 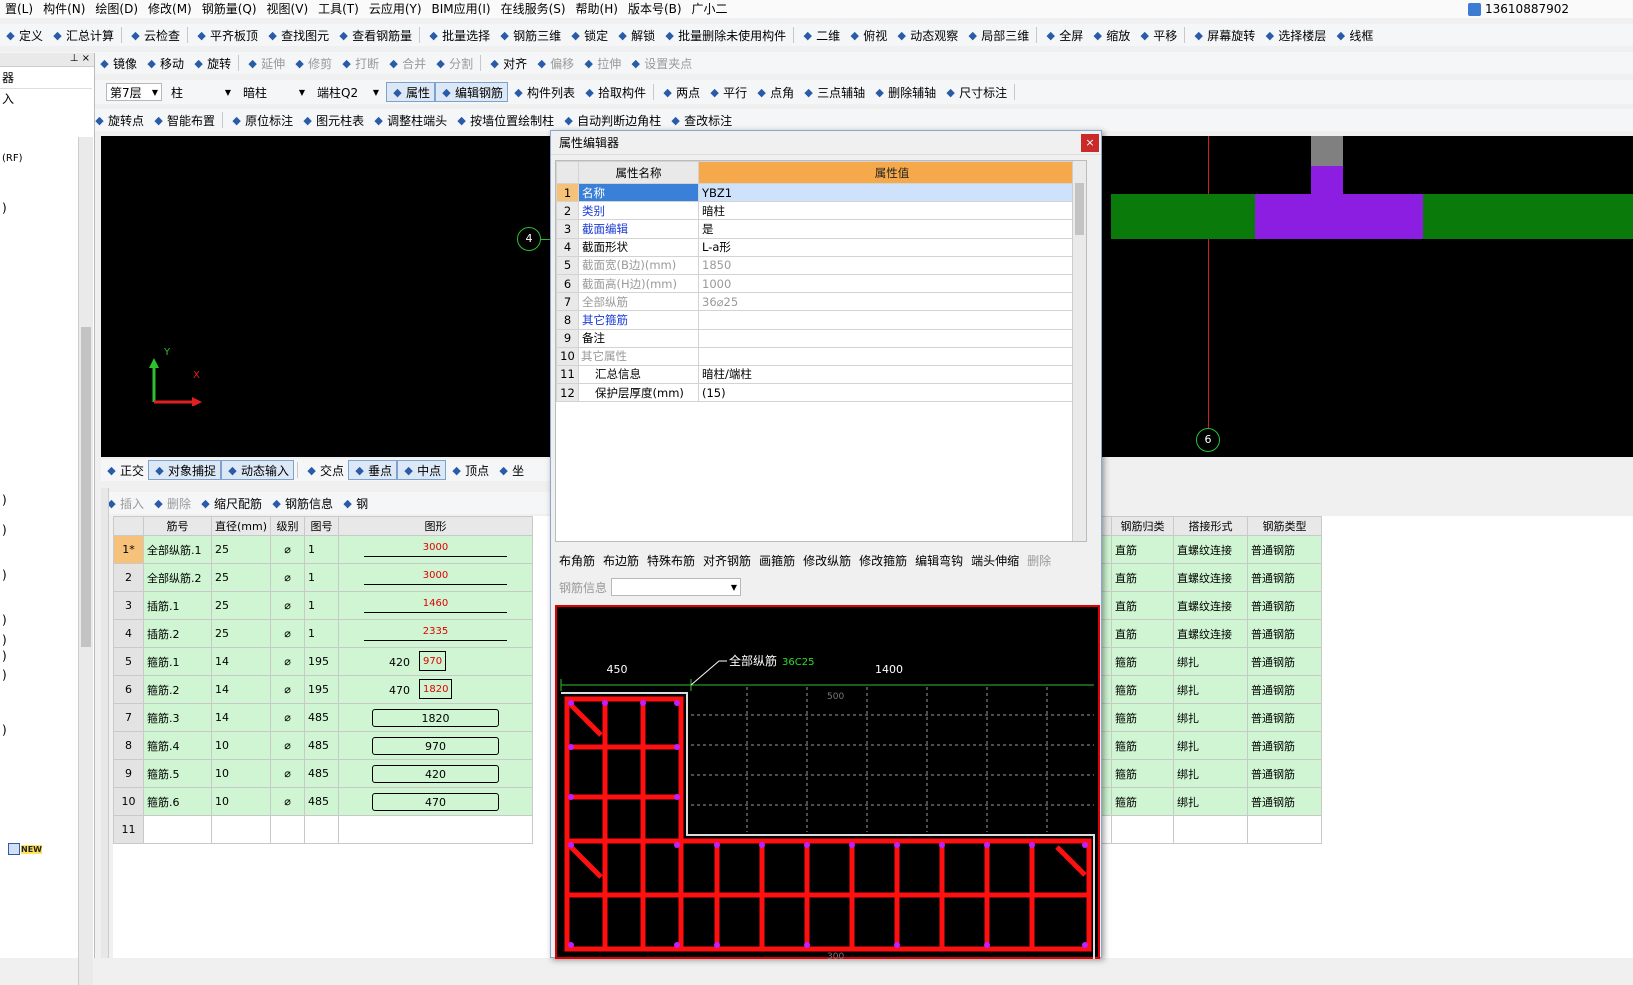 What do you see at coordinates (201, 92) in the screenshot?
I see `type-select: 柱 ▼` at bounding box center [201, 92].